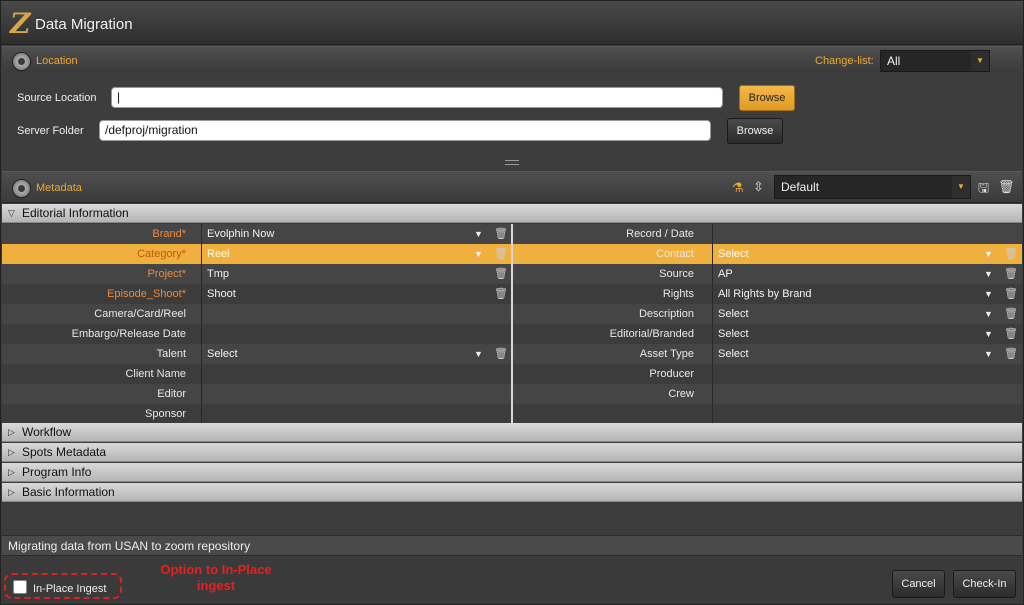 This screenshot has width=1024, height=605. What do you see at coordinates (405, 130) in the screenshot?
I see `server-folder-input: /defproj/migration` at bounding box center [405, 130].